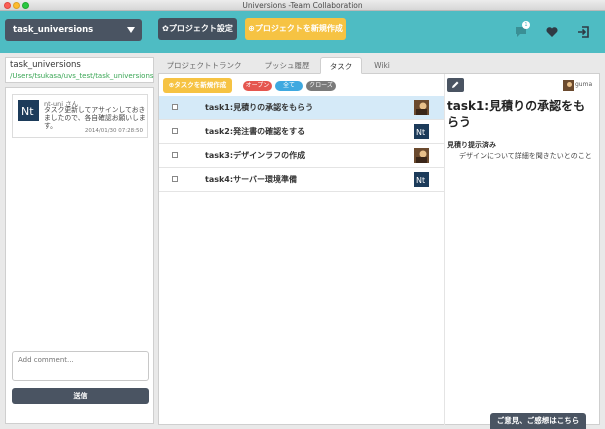  I want to click on project-select-value: task_universions, so click(53, 30).